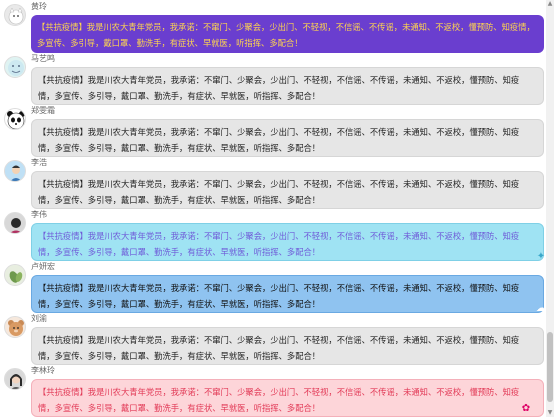 The width and height of the screenshot is (554, 417). What do you see at coordinates (550, 208) in the screenshot?
I see `scrollbar: ▲ ▼` at bounding box center [550, 208].